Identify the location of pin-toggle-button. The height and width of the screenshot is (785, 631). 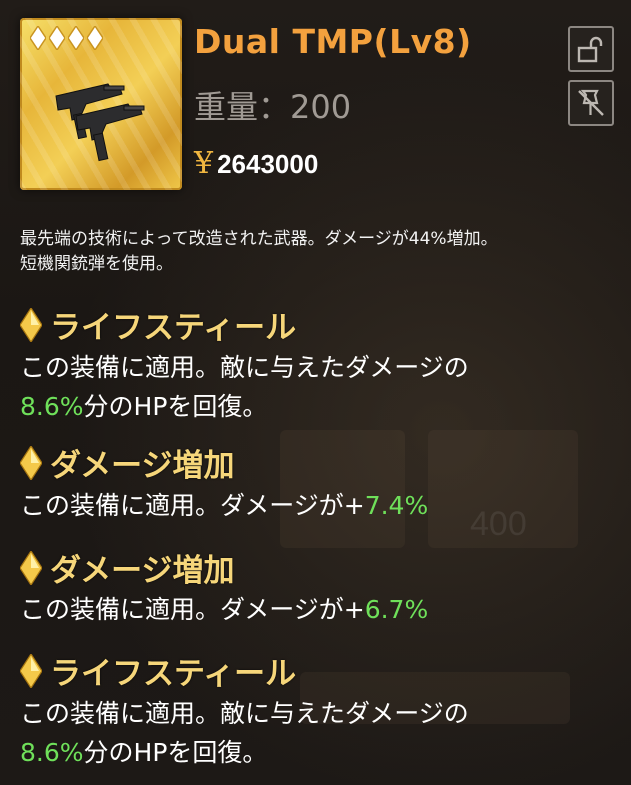
(591, 103).